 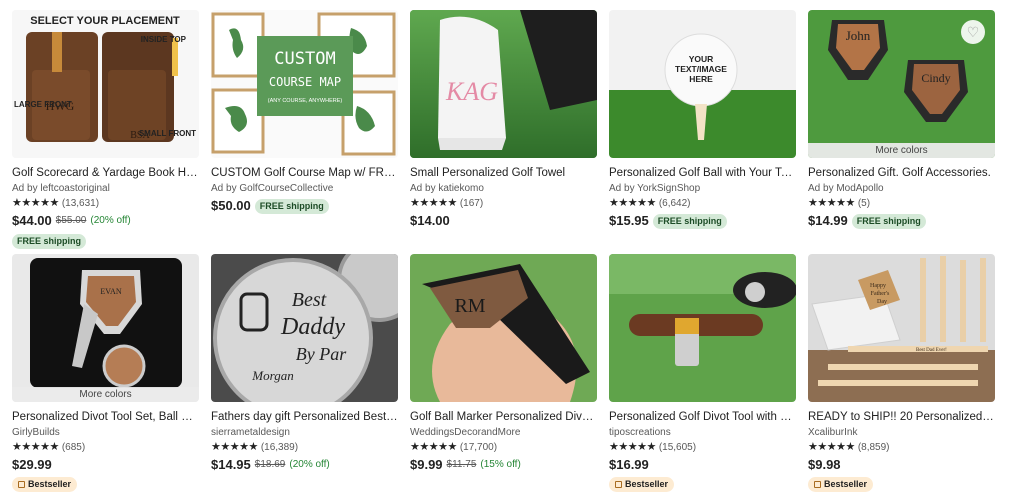 I want to click on price-row: $14.99 FREE shipping, so click(x=901, y=221).